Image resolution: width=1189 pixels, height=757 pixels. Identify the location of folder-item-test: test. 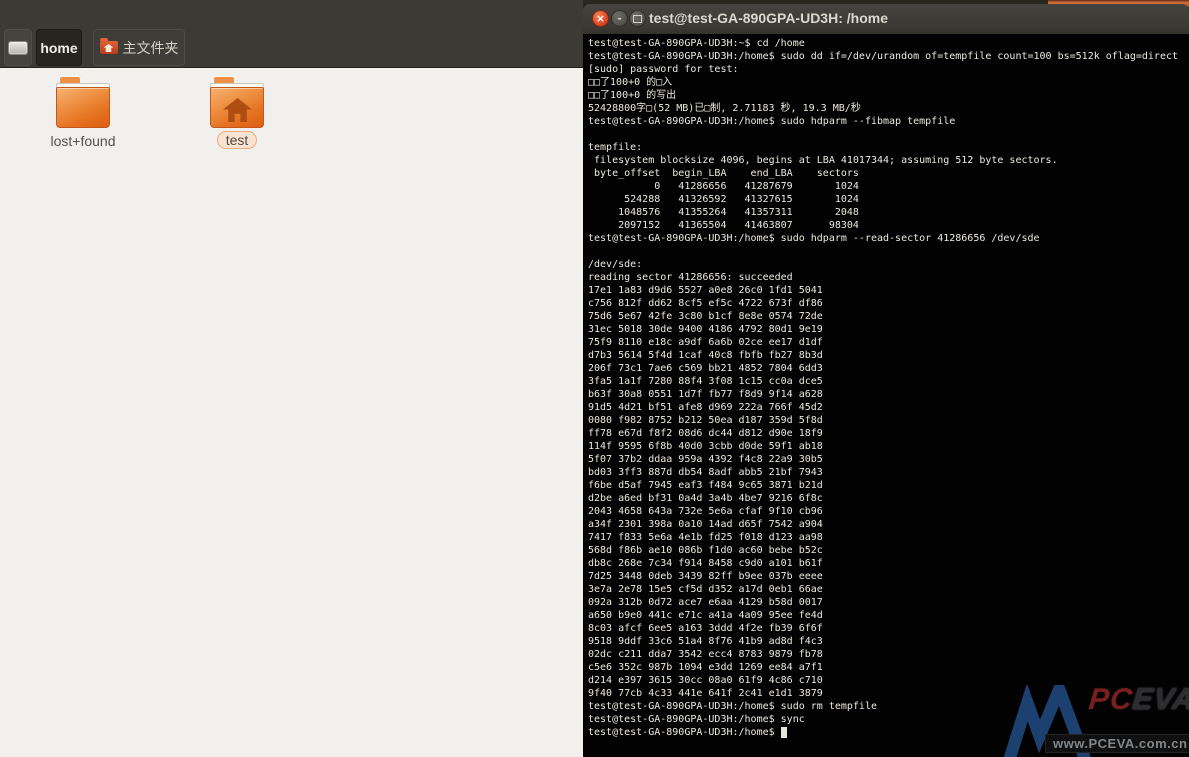
(237, 112).